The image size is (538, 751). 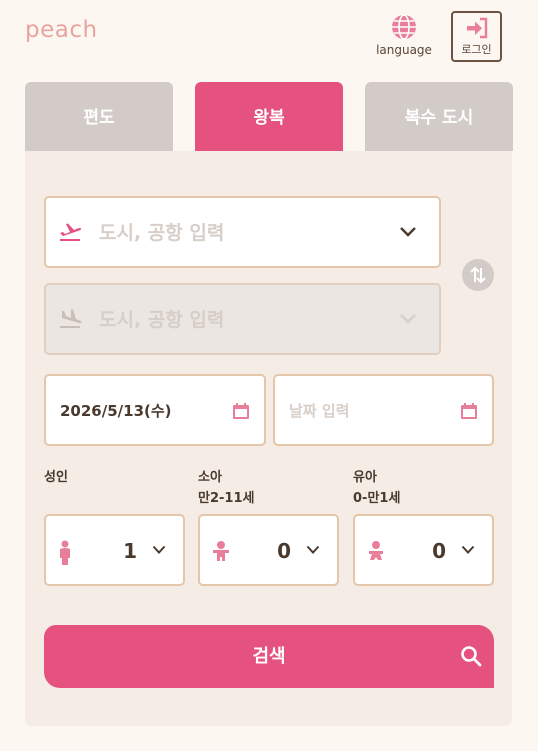 What do you see at coordinates (404, 50) in the screenshot?
I see `language-label: language` at bounding box center [404, 50].